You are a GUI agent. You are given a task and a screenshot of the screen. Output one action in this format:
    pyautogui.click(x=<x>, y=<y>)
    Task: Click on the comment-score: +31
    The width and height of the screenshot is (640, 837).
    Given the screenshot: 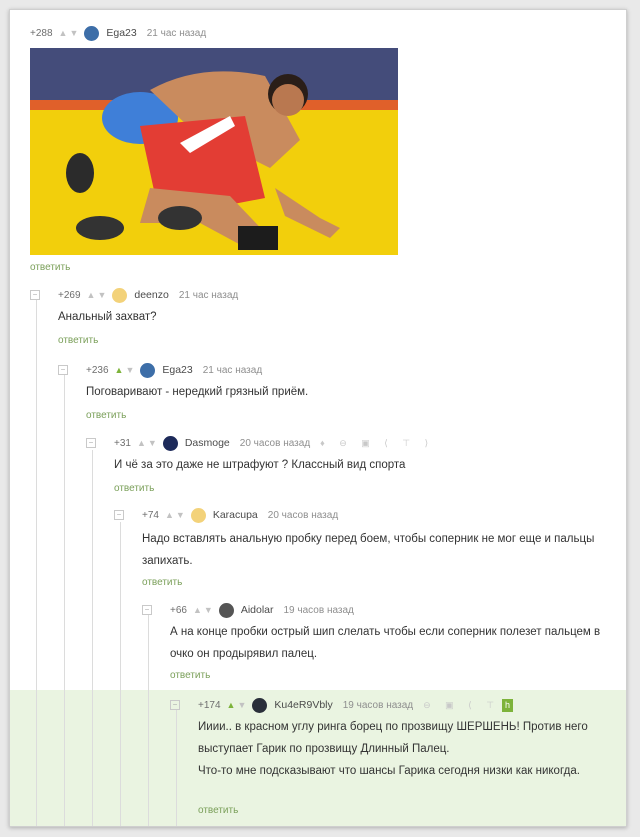 What is the action you would take?
    pyautogui.click(x=122, y=443)
    